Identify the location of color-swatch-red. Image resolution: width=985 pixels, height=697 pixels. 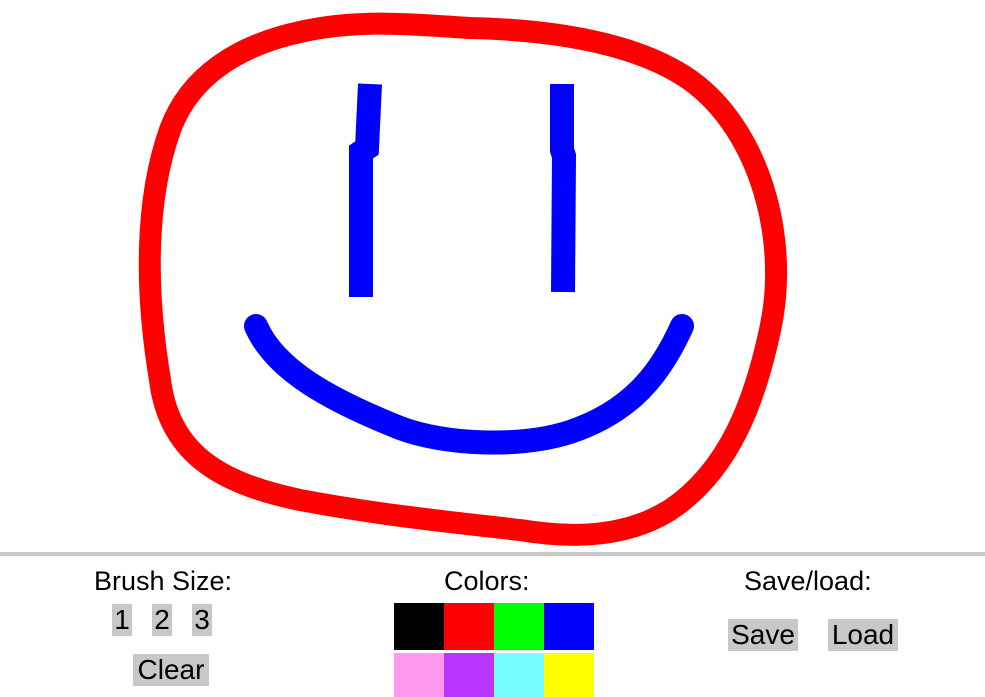
(469, 626).